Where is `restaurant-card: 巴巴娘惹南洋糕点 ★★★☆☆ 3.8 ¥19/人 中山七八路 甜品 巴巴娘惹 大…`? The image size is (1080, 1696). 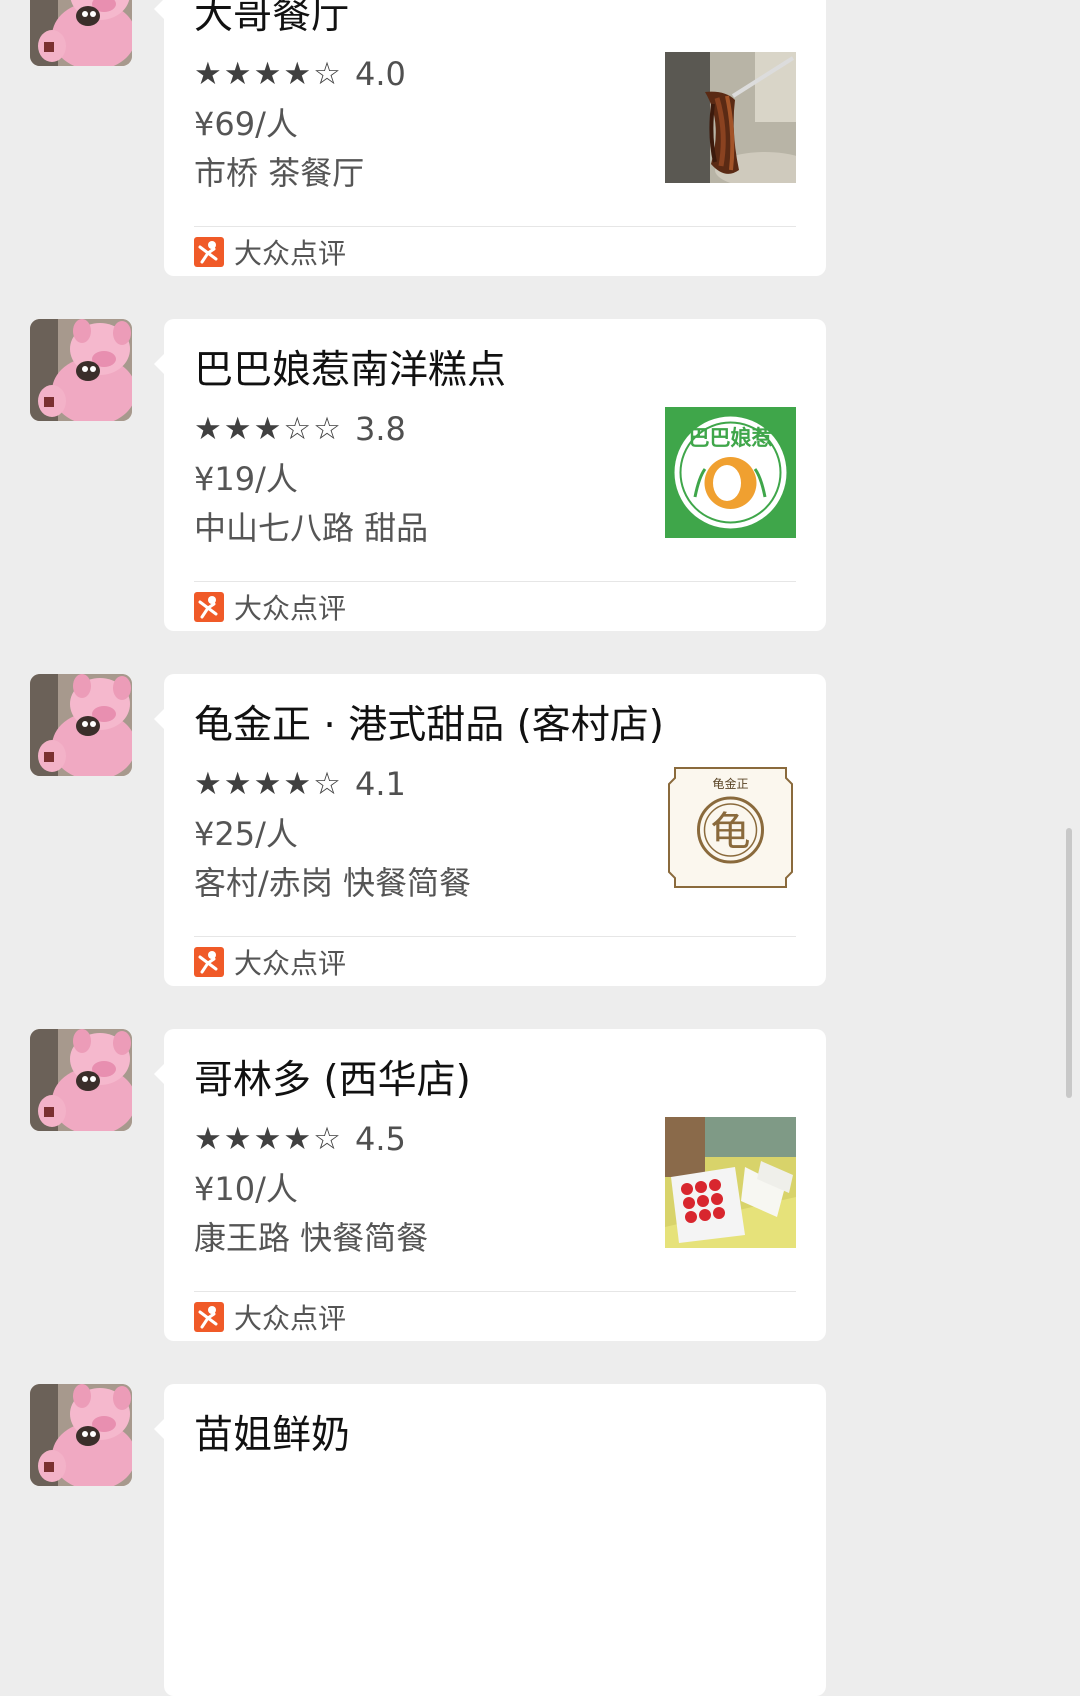 restaurant-card: 巴巴娘惹南洋糕点 ★★★☆☆ 3.8 ¥19/人 中山七八路 甜品 巴巴娘惹 大… is located at coordinates (490, 475).